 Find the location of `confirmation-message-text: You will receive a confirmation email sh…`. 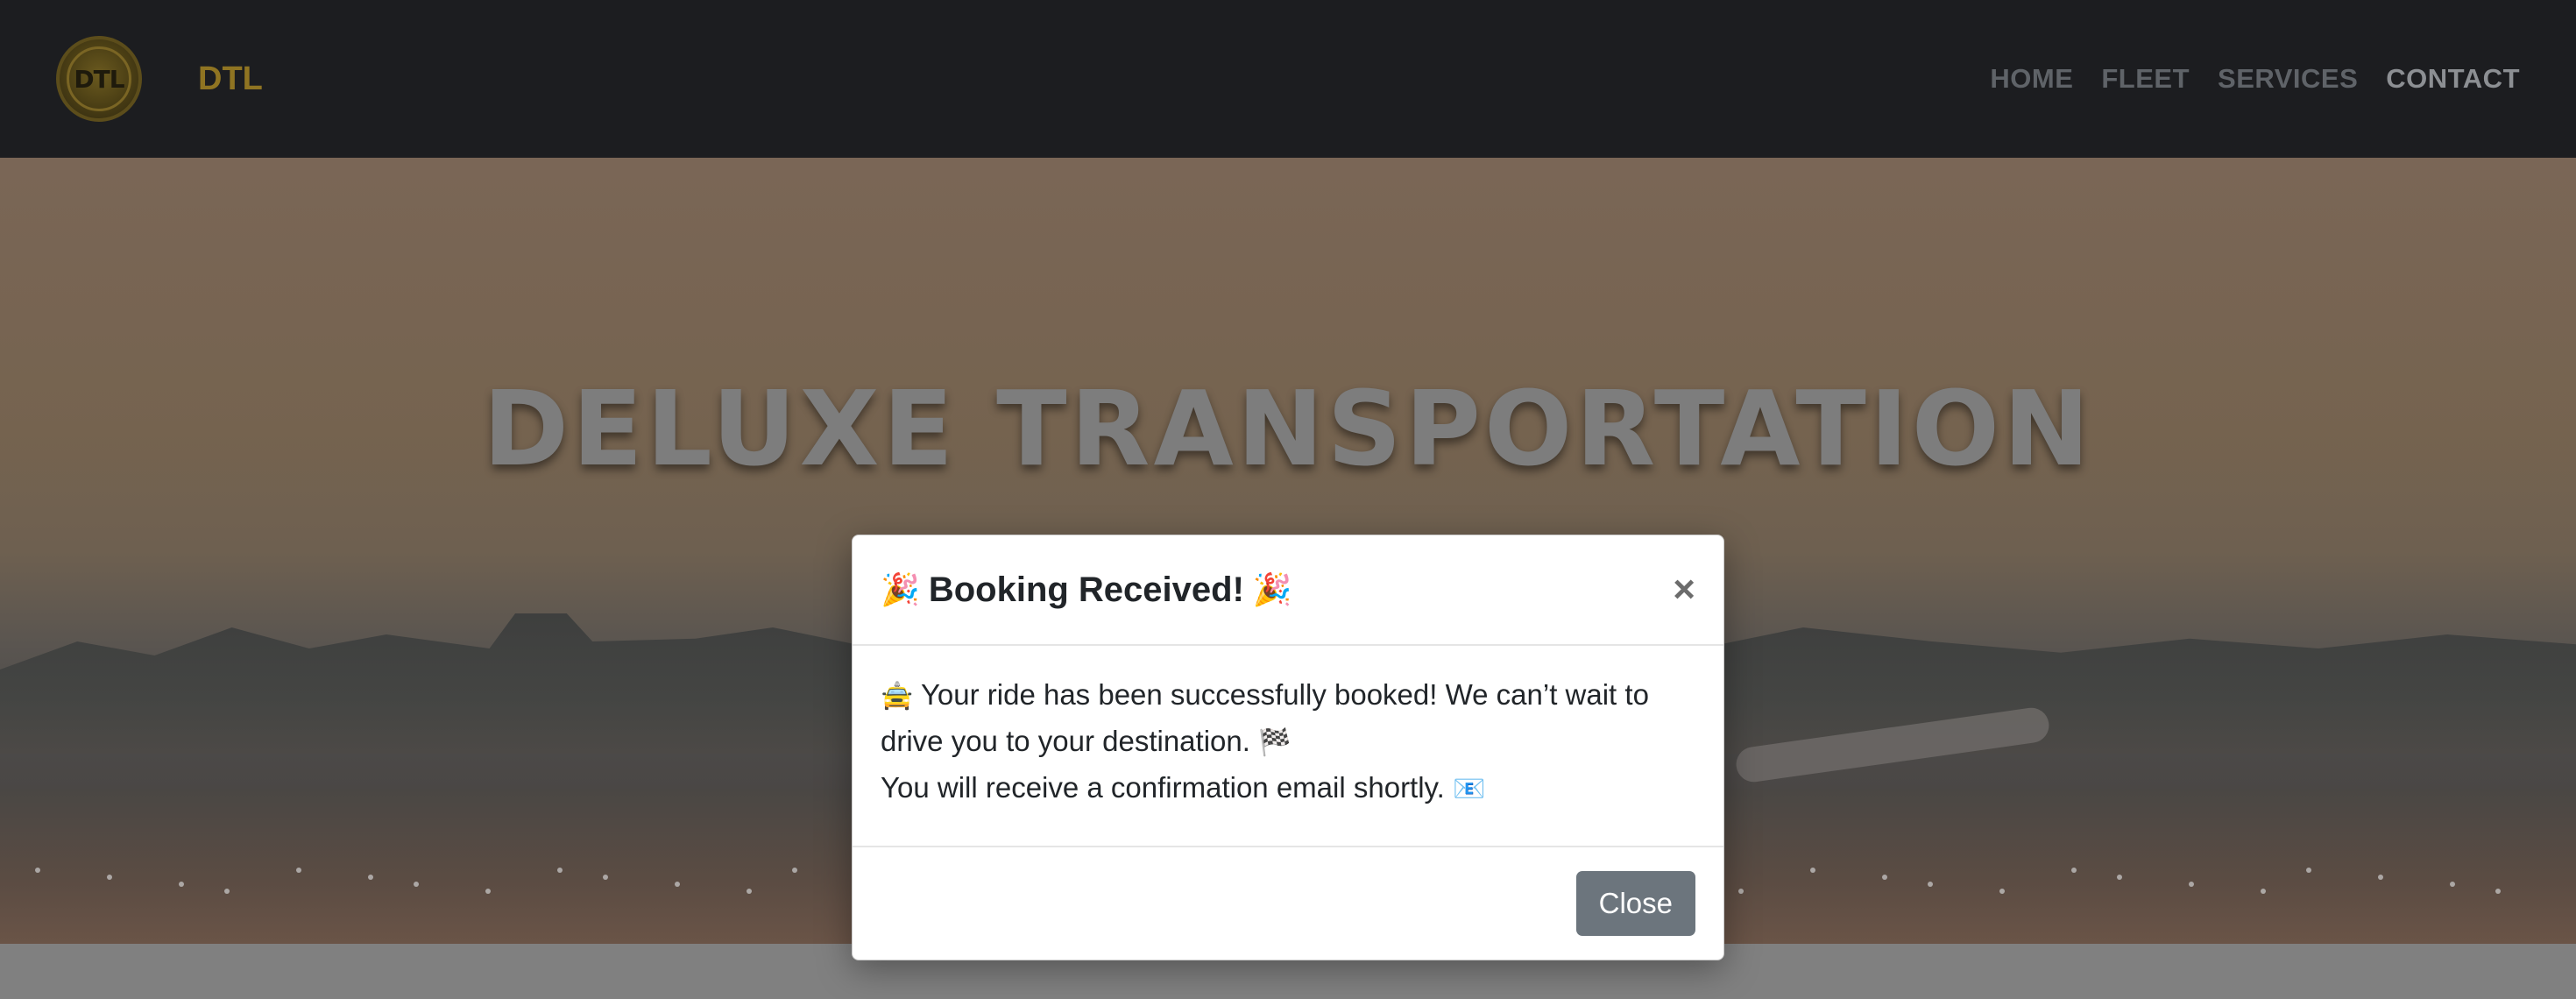

confirmation-message-text: You will receive a confirmation email sh… is located at coordinates (1163, 787).